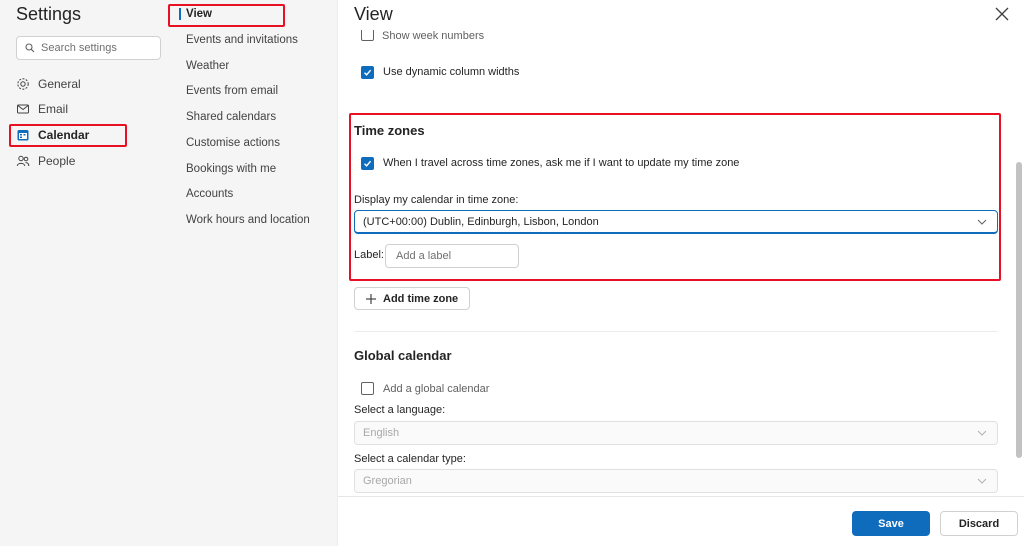  What do you see at coordinates (381, 433) in the screenshot?
I see `language-value: English` at bounding box center [381, 433].